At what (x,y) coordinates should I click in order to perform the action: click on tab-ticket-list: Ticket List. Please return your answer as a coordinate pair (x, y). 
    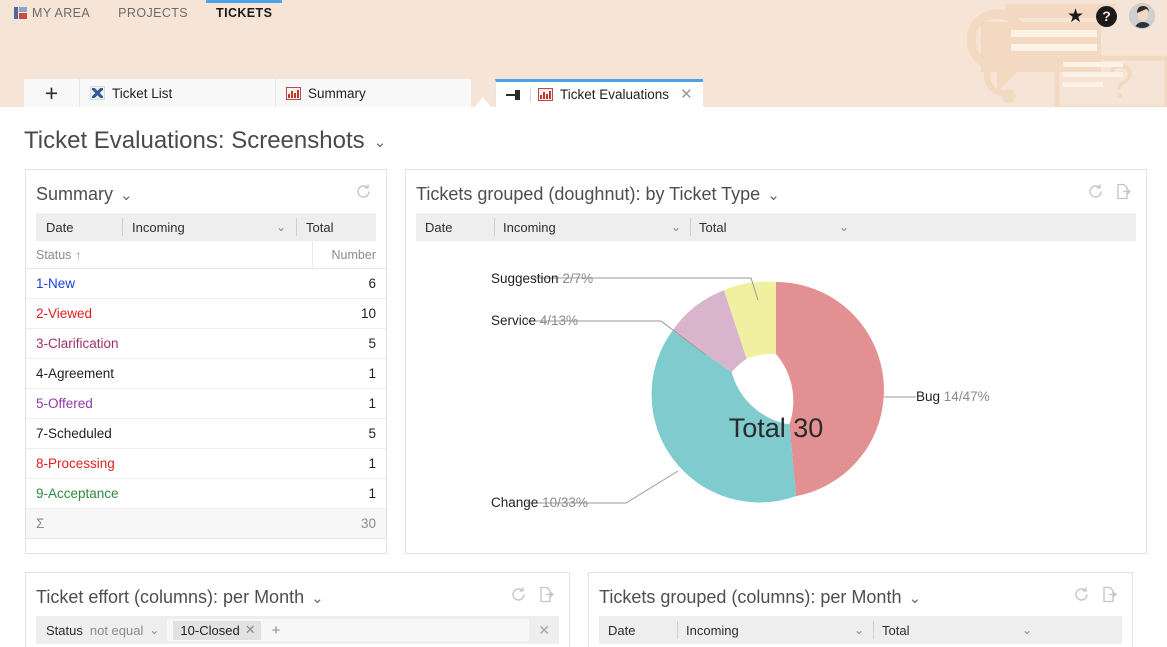
    Looking at the image, I should click on (177, 93).